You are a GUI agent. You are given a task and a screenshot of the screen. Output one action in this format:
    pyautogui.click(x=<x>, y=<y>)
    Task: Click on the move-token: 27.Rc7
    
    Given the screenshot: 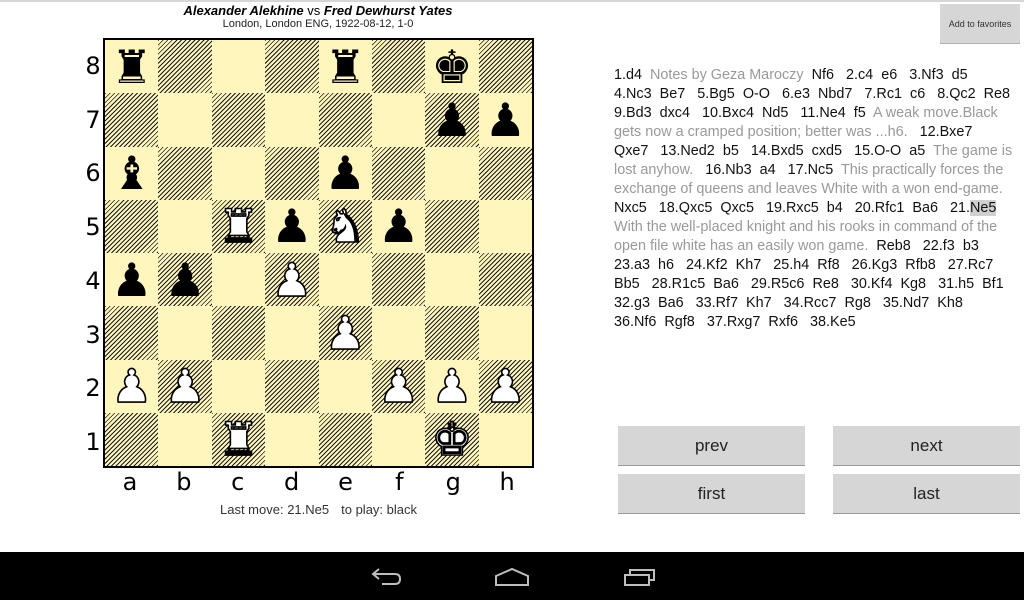 What is the action you would take?
    pyautogui.click(x=971, y=265)
    